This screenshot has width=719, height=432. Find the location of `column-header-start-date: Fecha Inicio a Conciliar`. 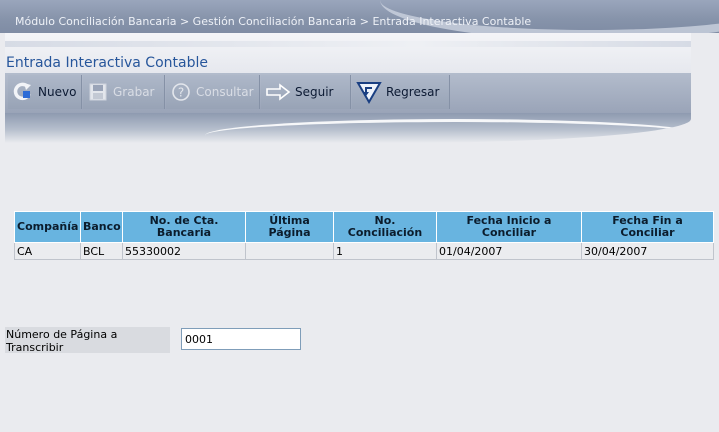

column-header-start-date: Fecha Inicio a Conciliar is located at coordinates (509, 227).